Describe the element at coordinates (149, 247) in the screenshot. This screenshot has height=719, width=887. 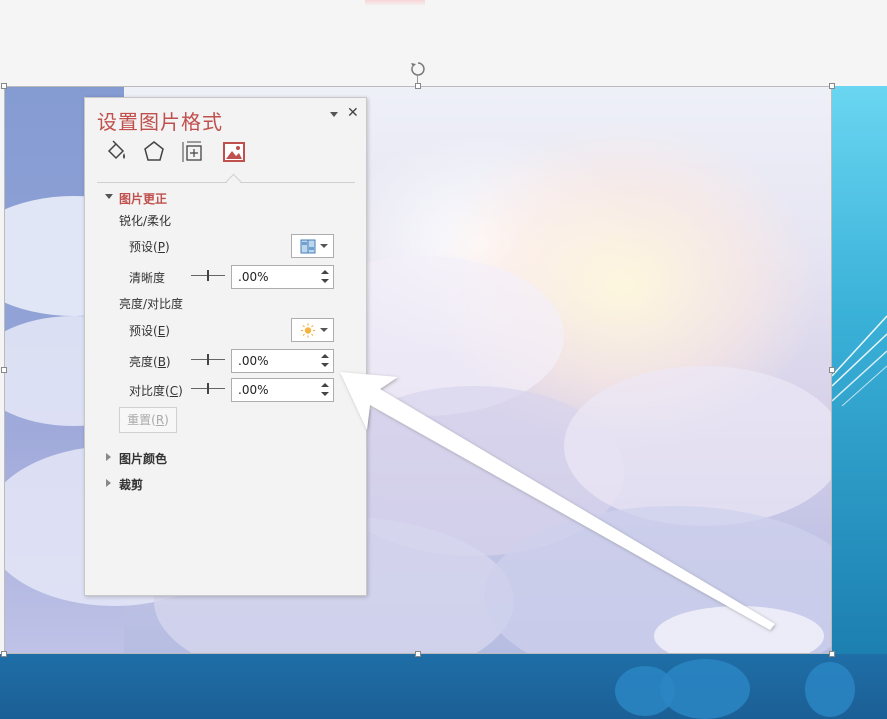
I see `sharpen-presets-label: 预设(P)` at that location.